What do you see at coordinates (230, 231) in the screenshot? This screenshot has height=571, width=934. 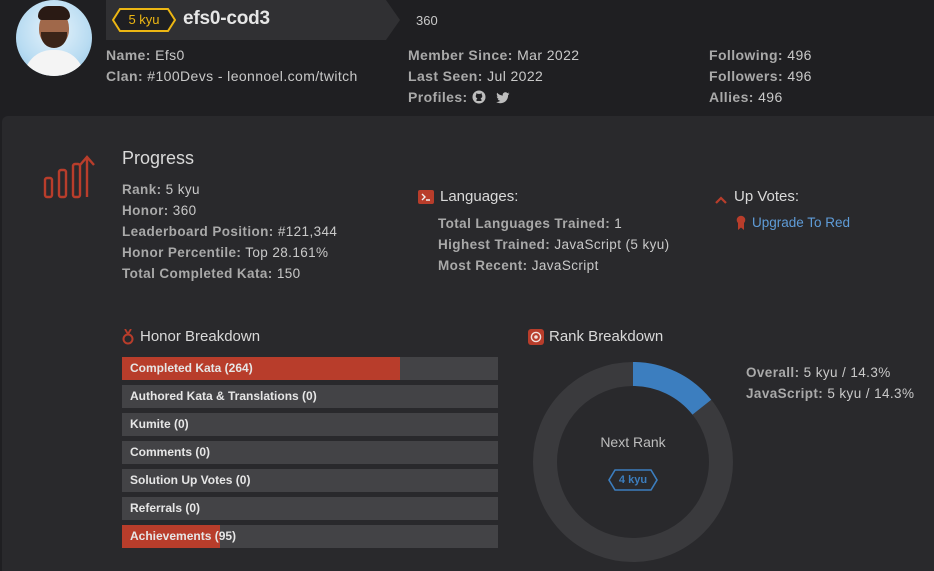 I see `progress-leaderboard: Leaderboard Position: #121,344` at bounding box center [230, 231].